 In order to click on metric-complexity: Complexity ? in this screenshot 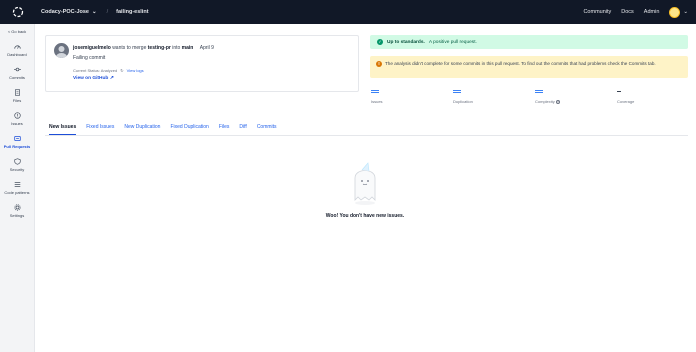, I will do `click(547, 97)`.